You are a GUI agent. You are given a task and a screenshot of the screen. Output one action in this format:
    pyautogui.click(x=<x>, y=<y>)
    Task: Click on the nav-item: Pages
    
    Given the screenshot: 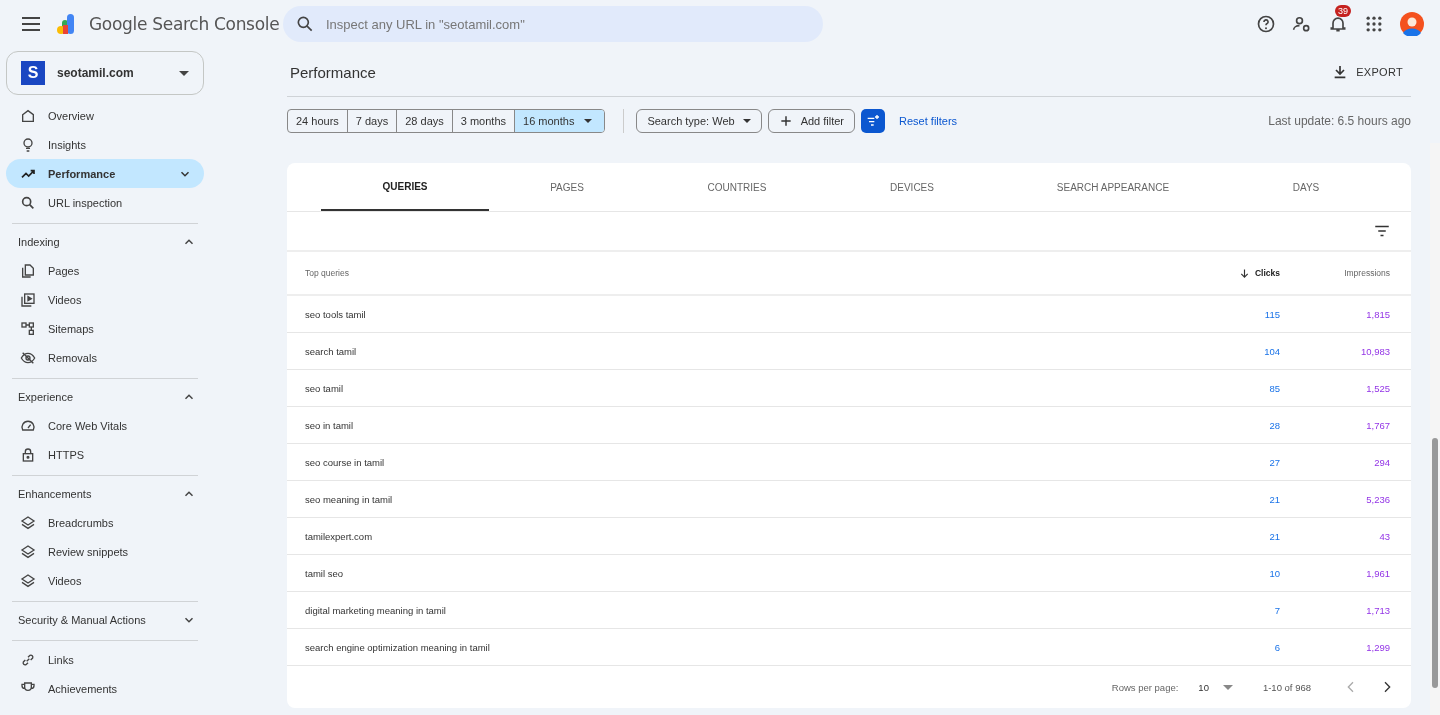 What is the action you would take?
    pyautogui.click(x=105, y=270)
    